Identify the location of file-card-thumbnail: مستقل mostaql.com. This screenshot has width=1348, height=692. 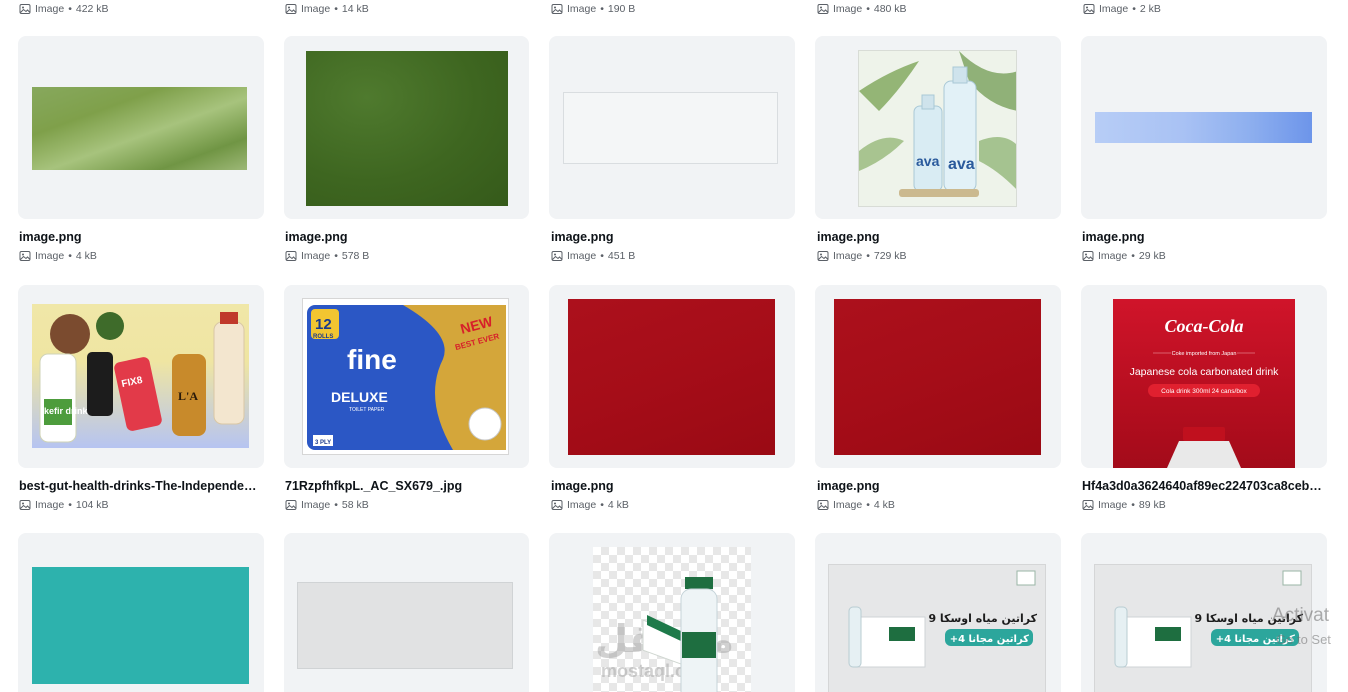
(672, 612).